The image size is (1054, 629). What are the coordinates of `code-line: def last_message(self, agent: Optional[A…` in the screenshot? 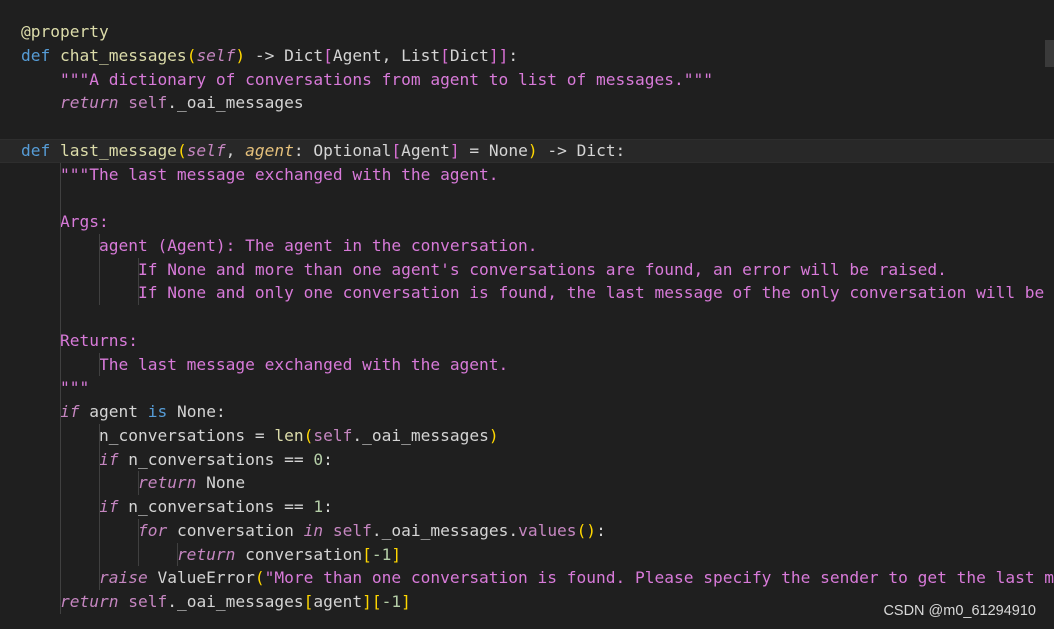 It's located at (527, 150).